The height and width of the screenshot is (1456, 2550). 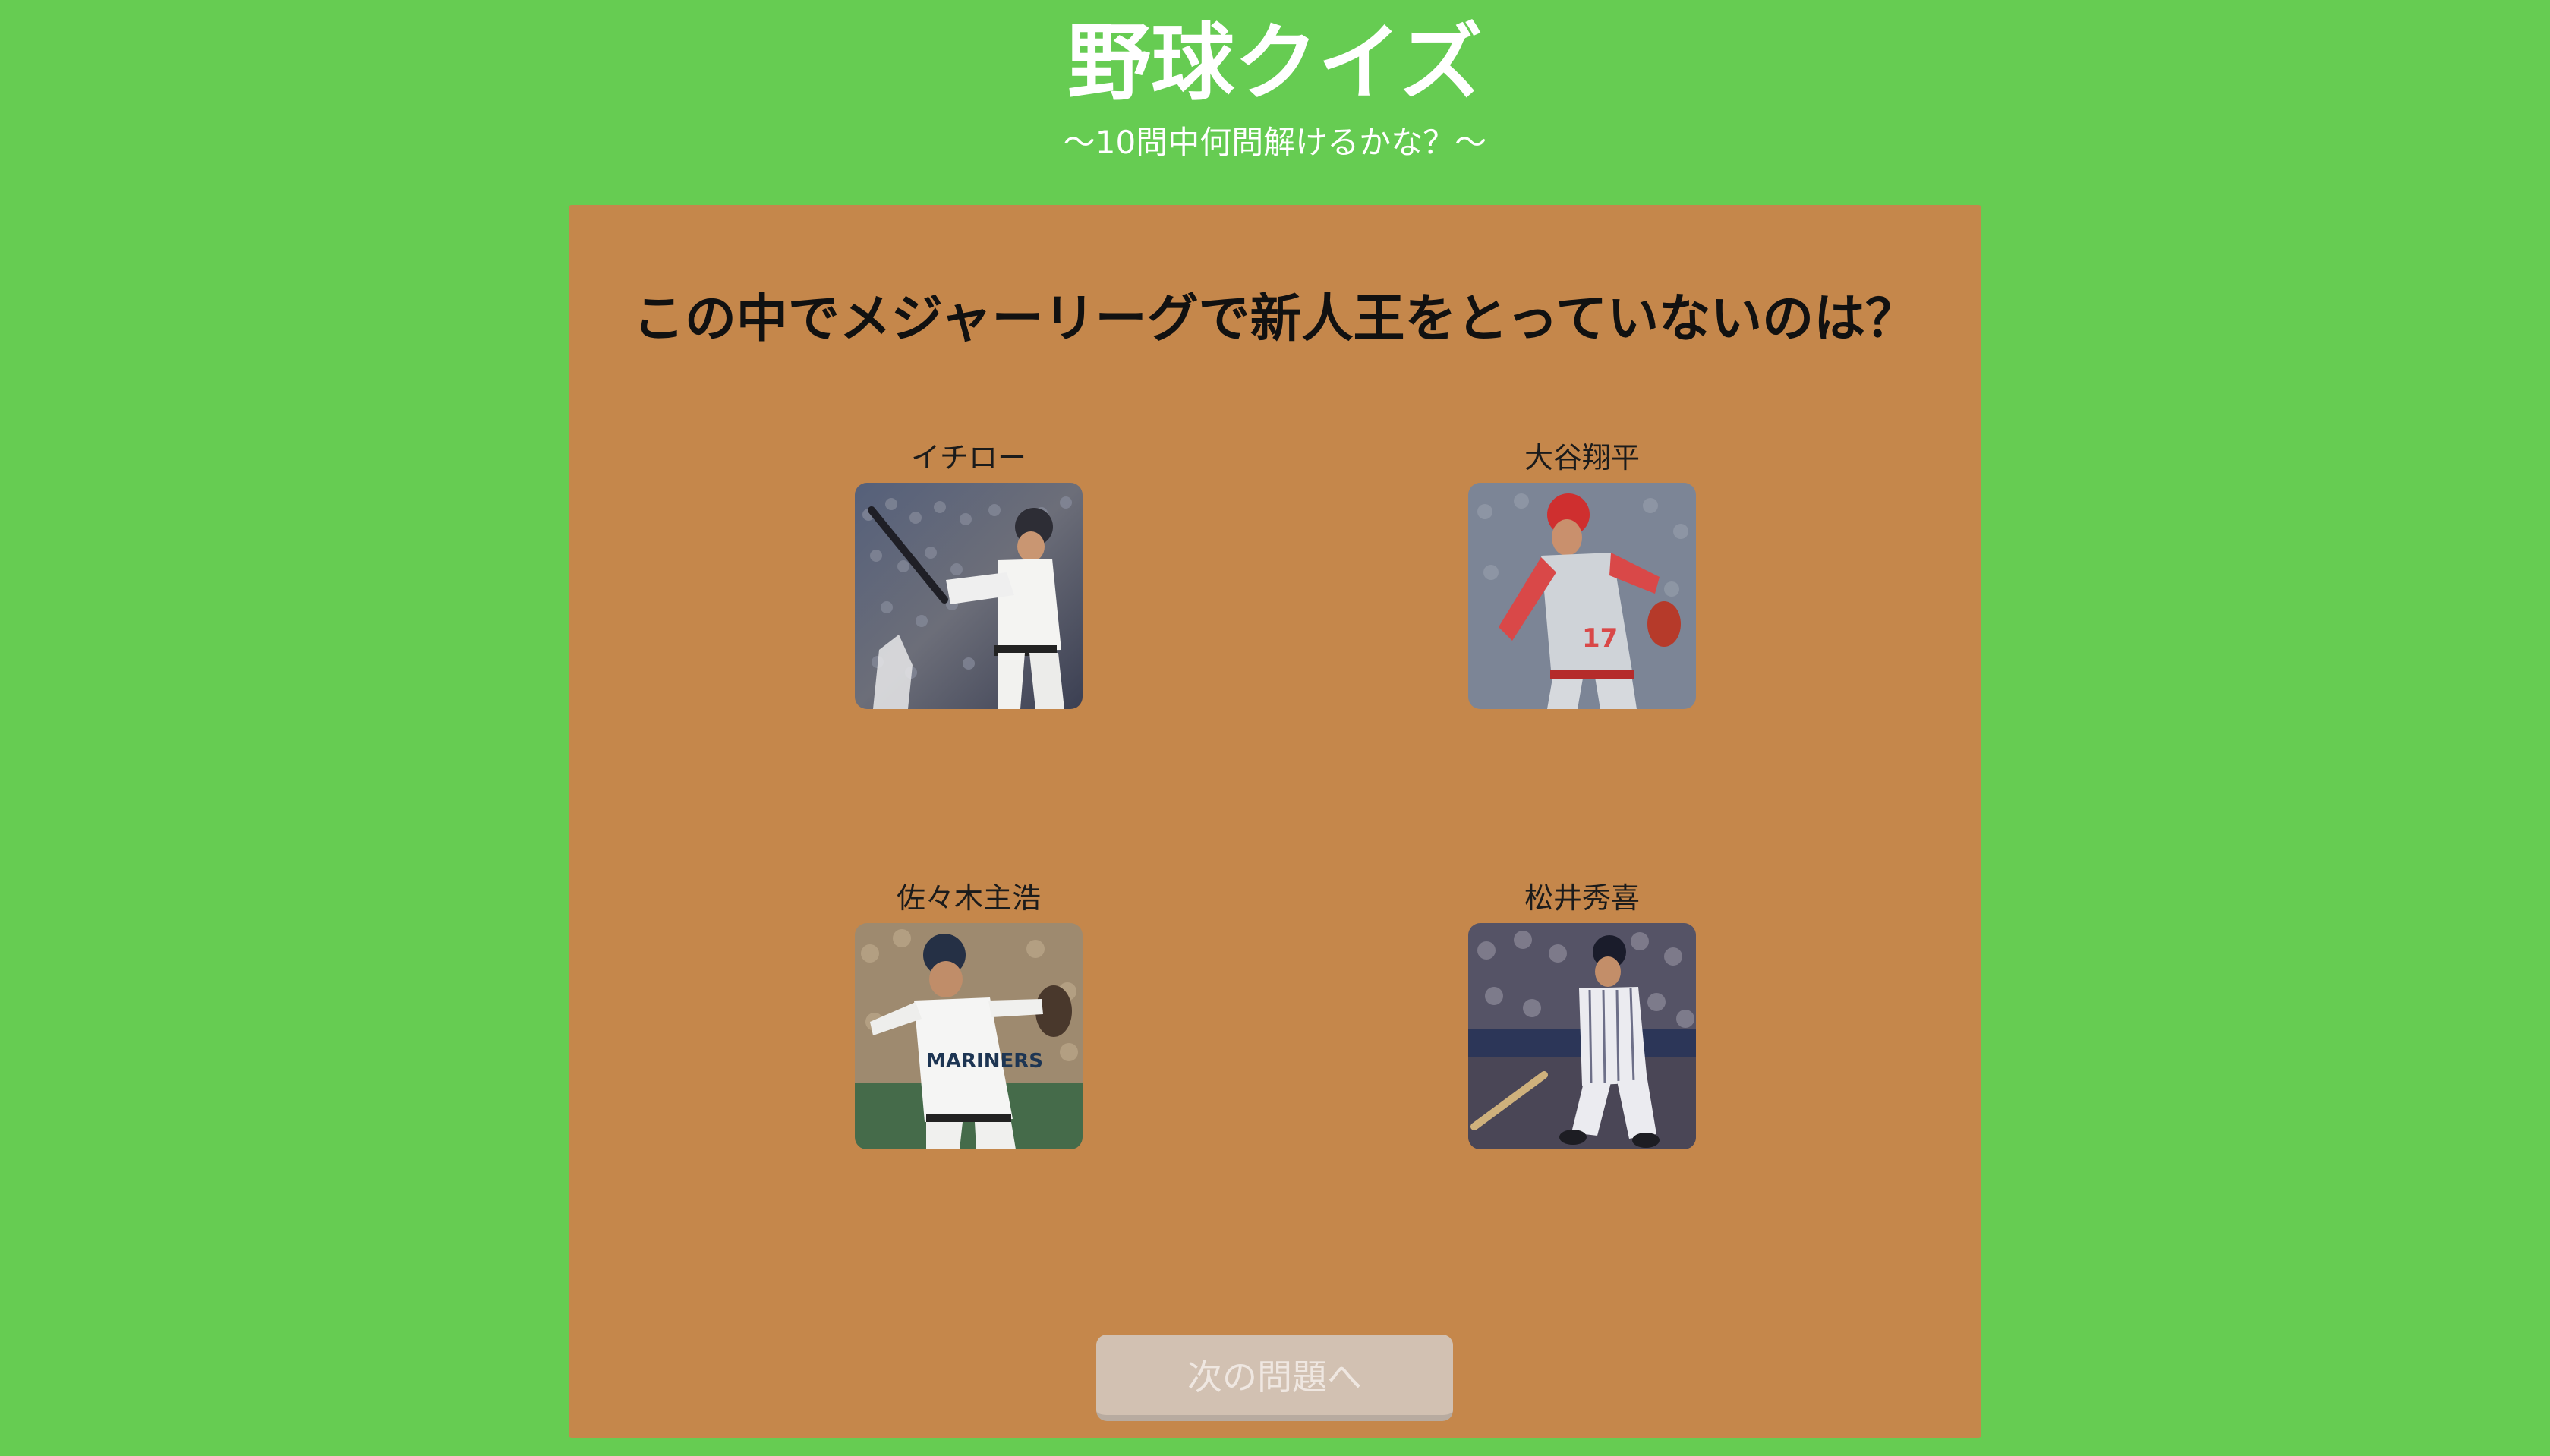 I want to click on answer-option-sasaki: 佐々木主浩 MARINERS, so click(x=969, y=1014).